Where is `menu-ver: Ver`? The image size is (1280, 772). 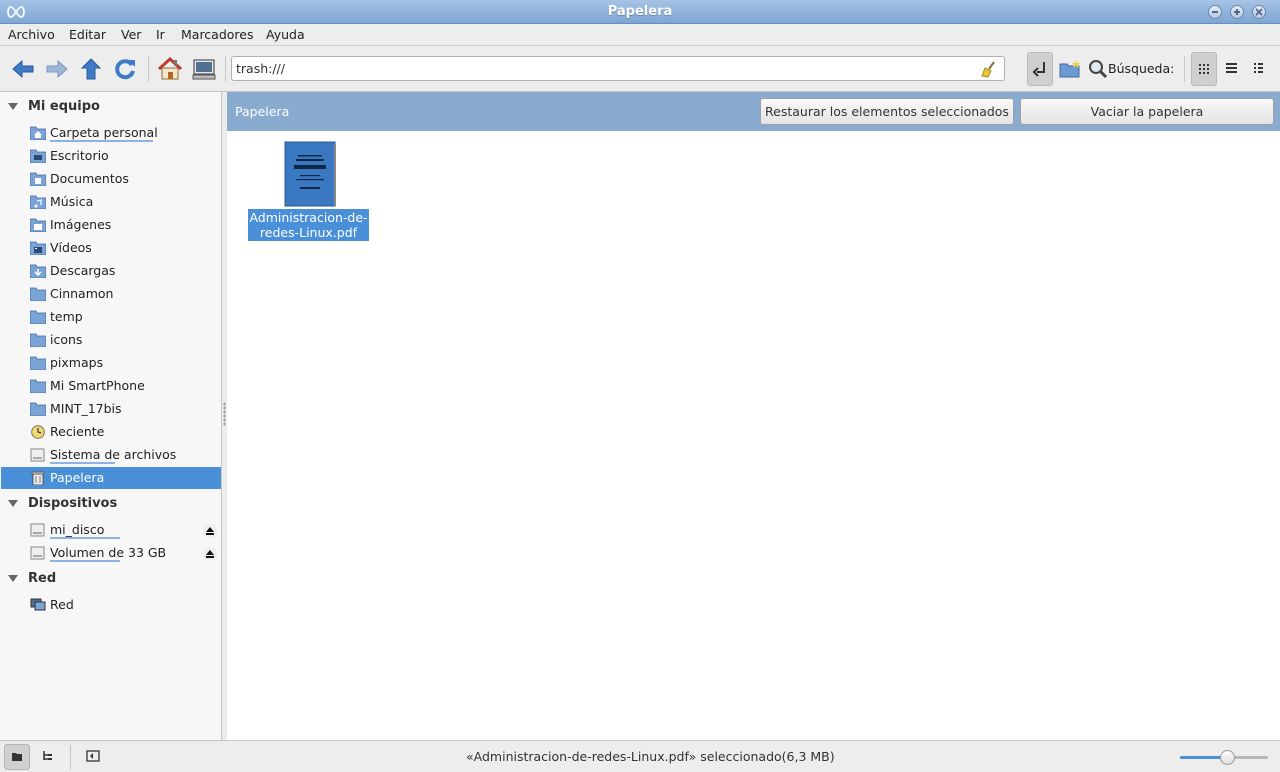
menu-ver: Ver is located at coordinates (131, 34).